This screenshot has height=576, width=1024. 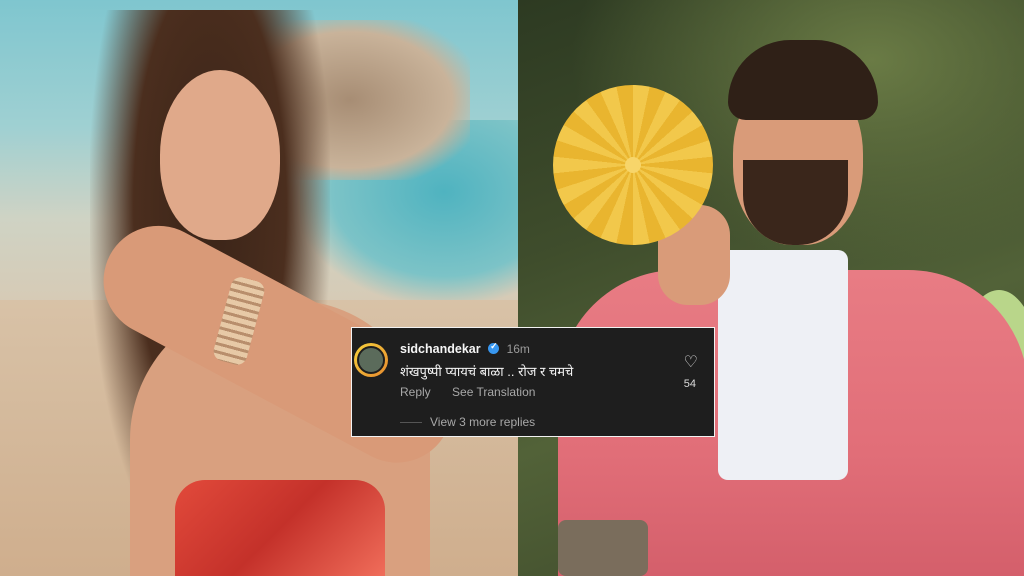 I want to click on paper-fan, so click(x=633, y=165).